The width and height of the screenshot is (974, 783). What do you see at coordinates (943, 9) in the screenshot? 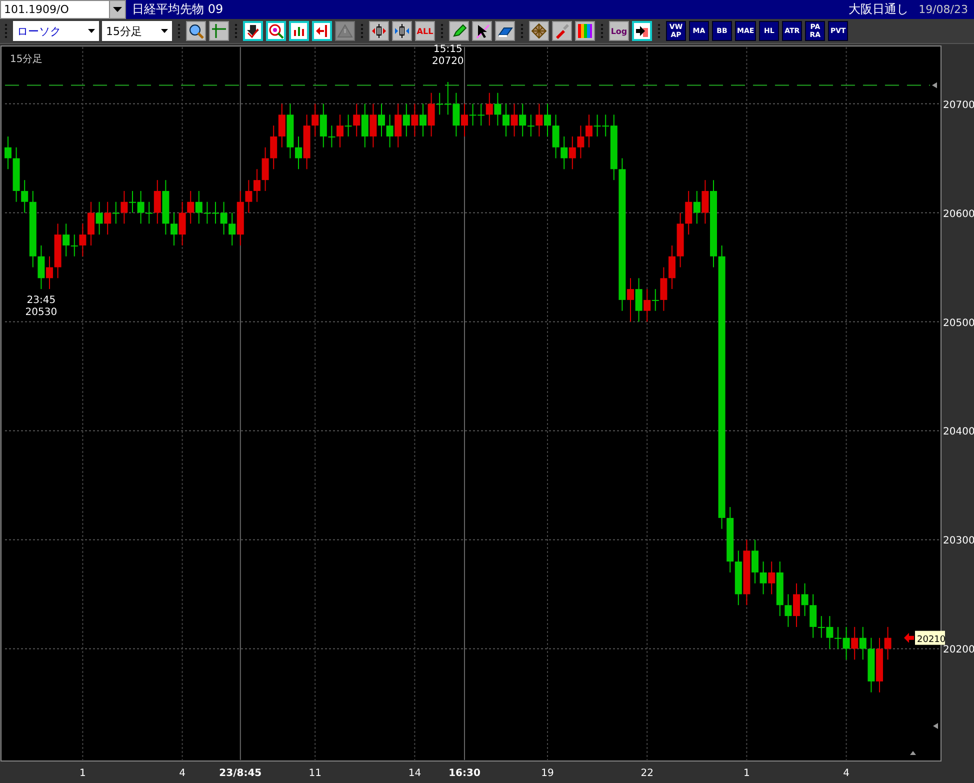
I see `date-label: 19/08/23` at bounding box center [943, 9].